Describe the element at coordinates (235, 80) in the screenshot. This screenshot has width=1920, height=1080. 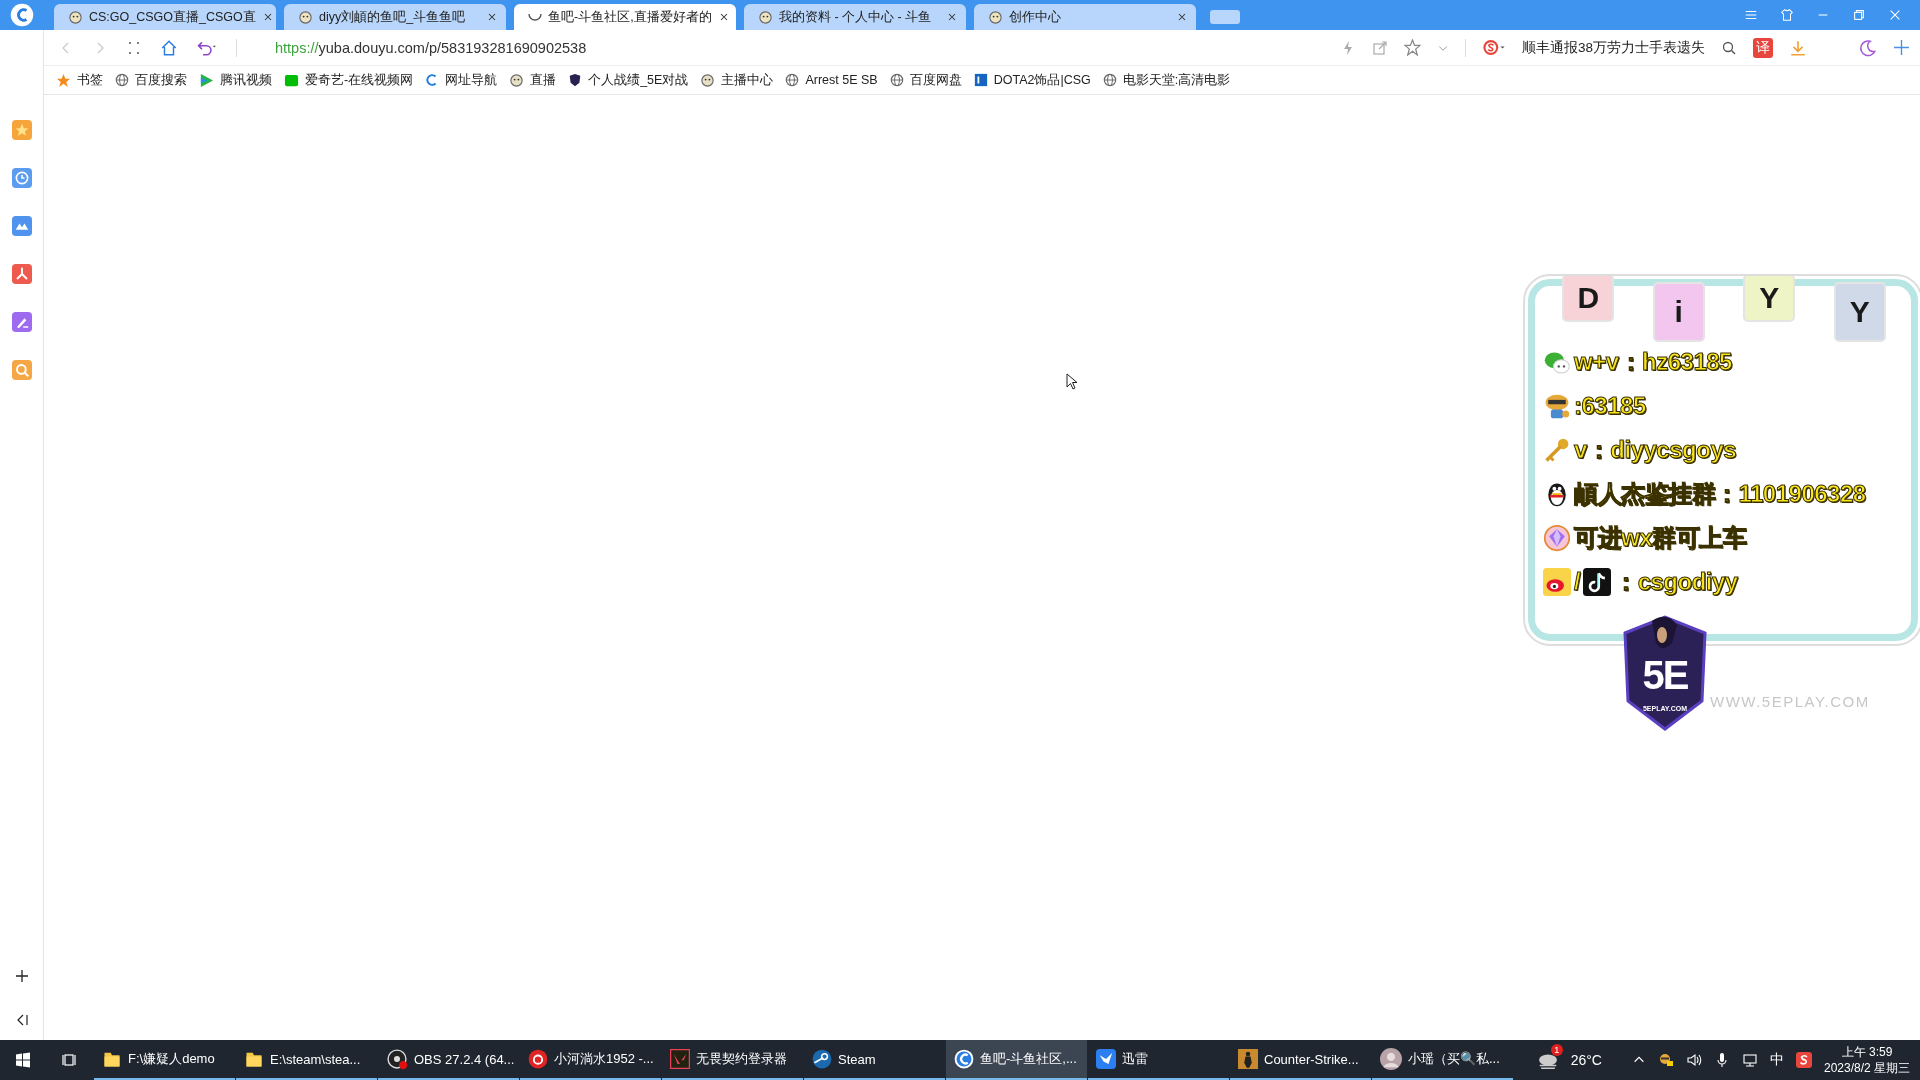
I see `bookmark: 腾讯视频` at that location.